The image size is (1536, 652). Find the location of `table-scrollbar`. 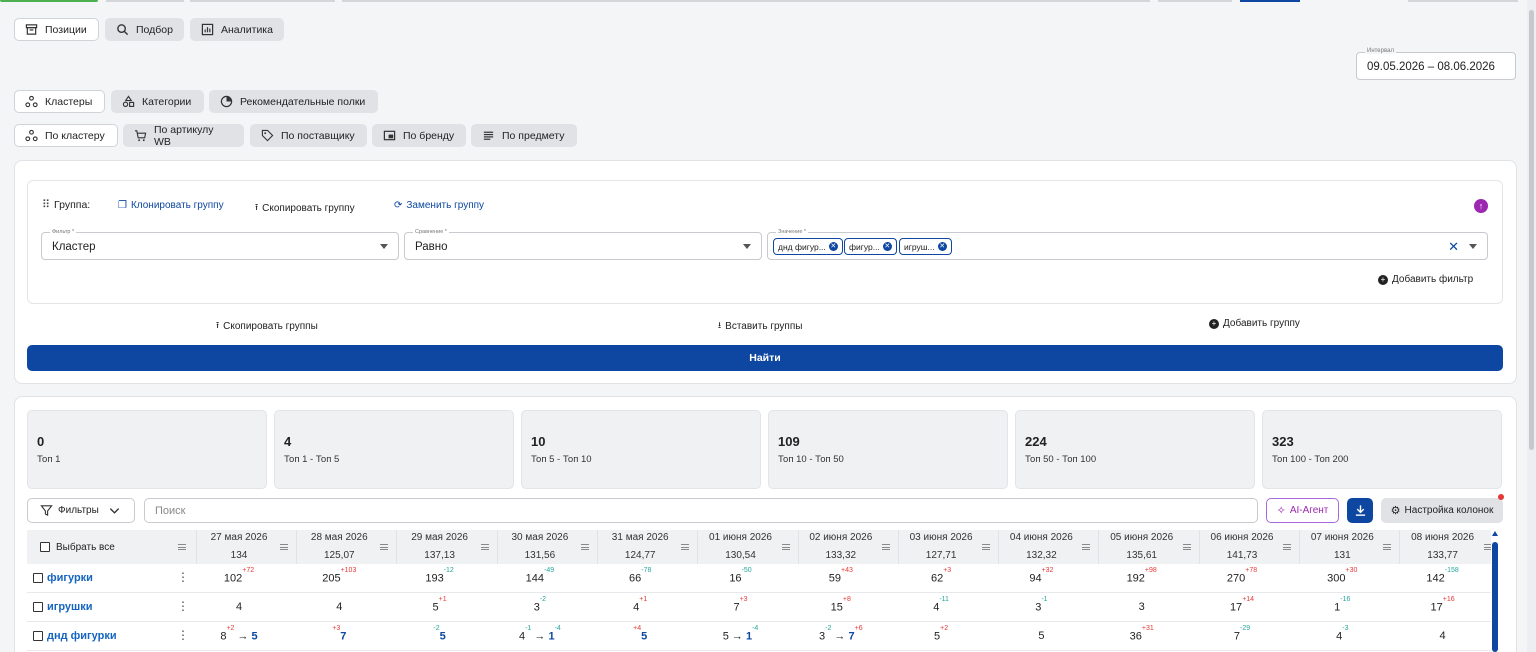

table-scrollbar is located at coordinates (1495, 597).